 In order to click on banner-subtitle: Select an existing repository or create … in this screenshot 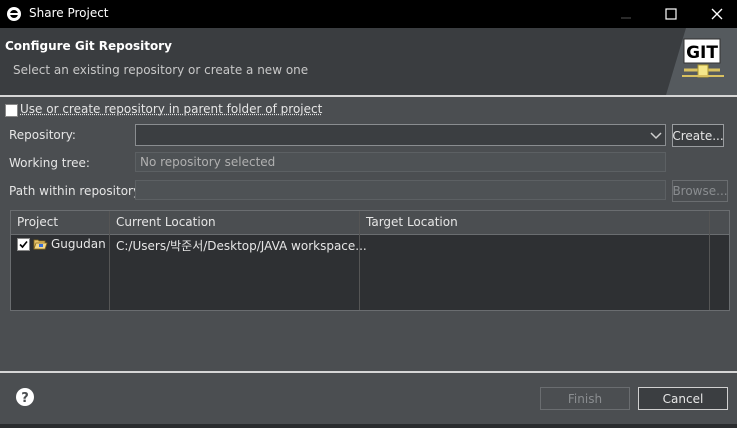, I will do `click(160, 70)`.